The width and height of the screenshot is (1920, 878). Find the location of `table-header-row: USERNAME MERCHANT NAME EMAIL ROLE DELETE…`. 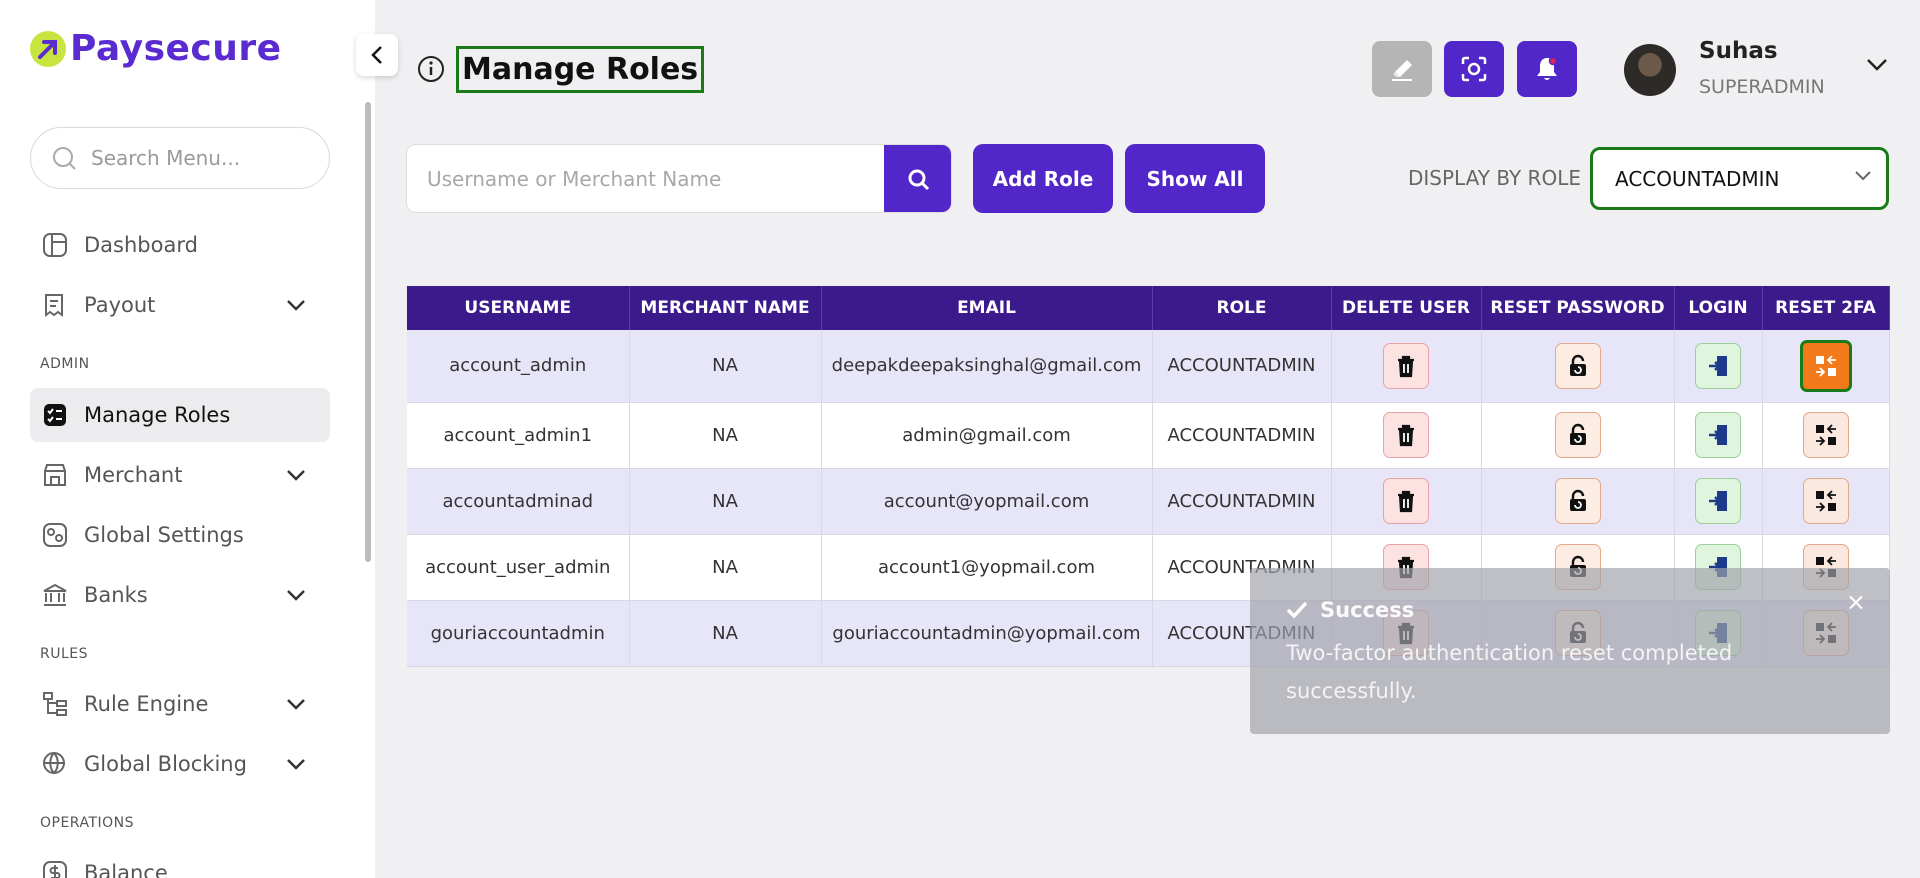

table-header-row: USERNAME MERCHANT NAME EMAIL ROLE DELETE… is located at coordinates (1148, 308).